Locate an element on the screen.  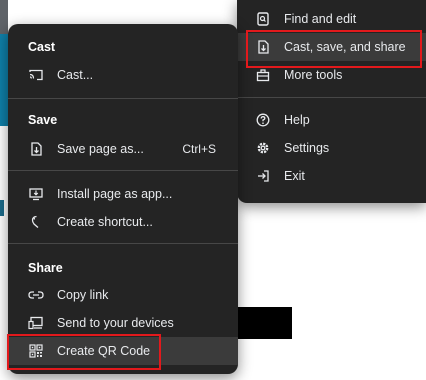
link-icon is located at coordinates (36, 295).